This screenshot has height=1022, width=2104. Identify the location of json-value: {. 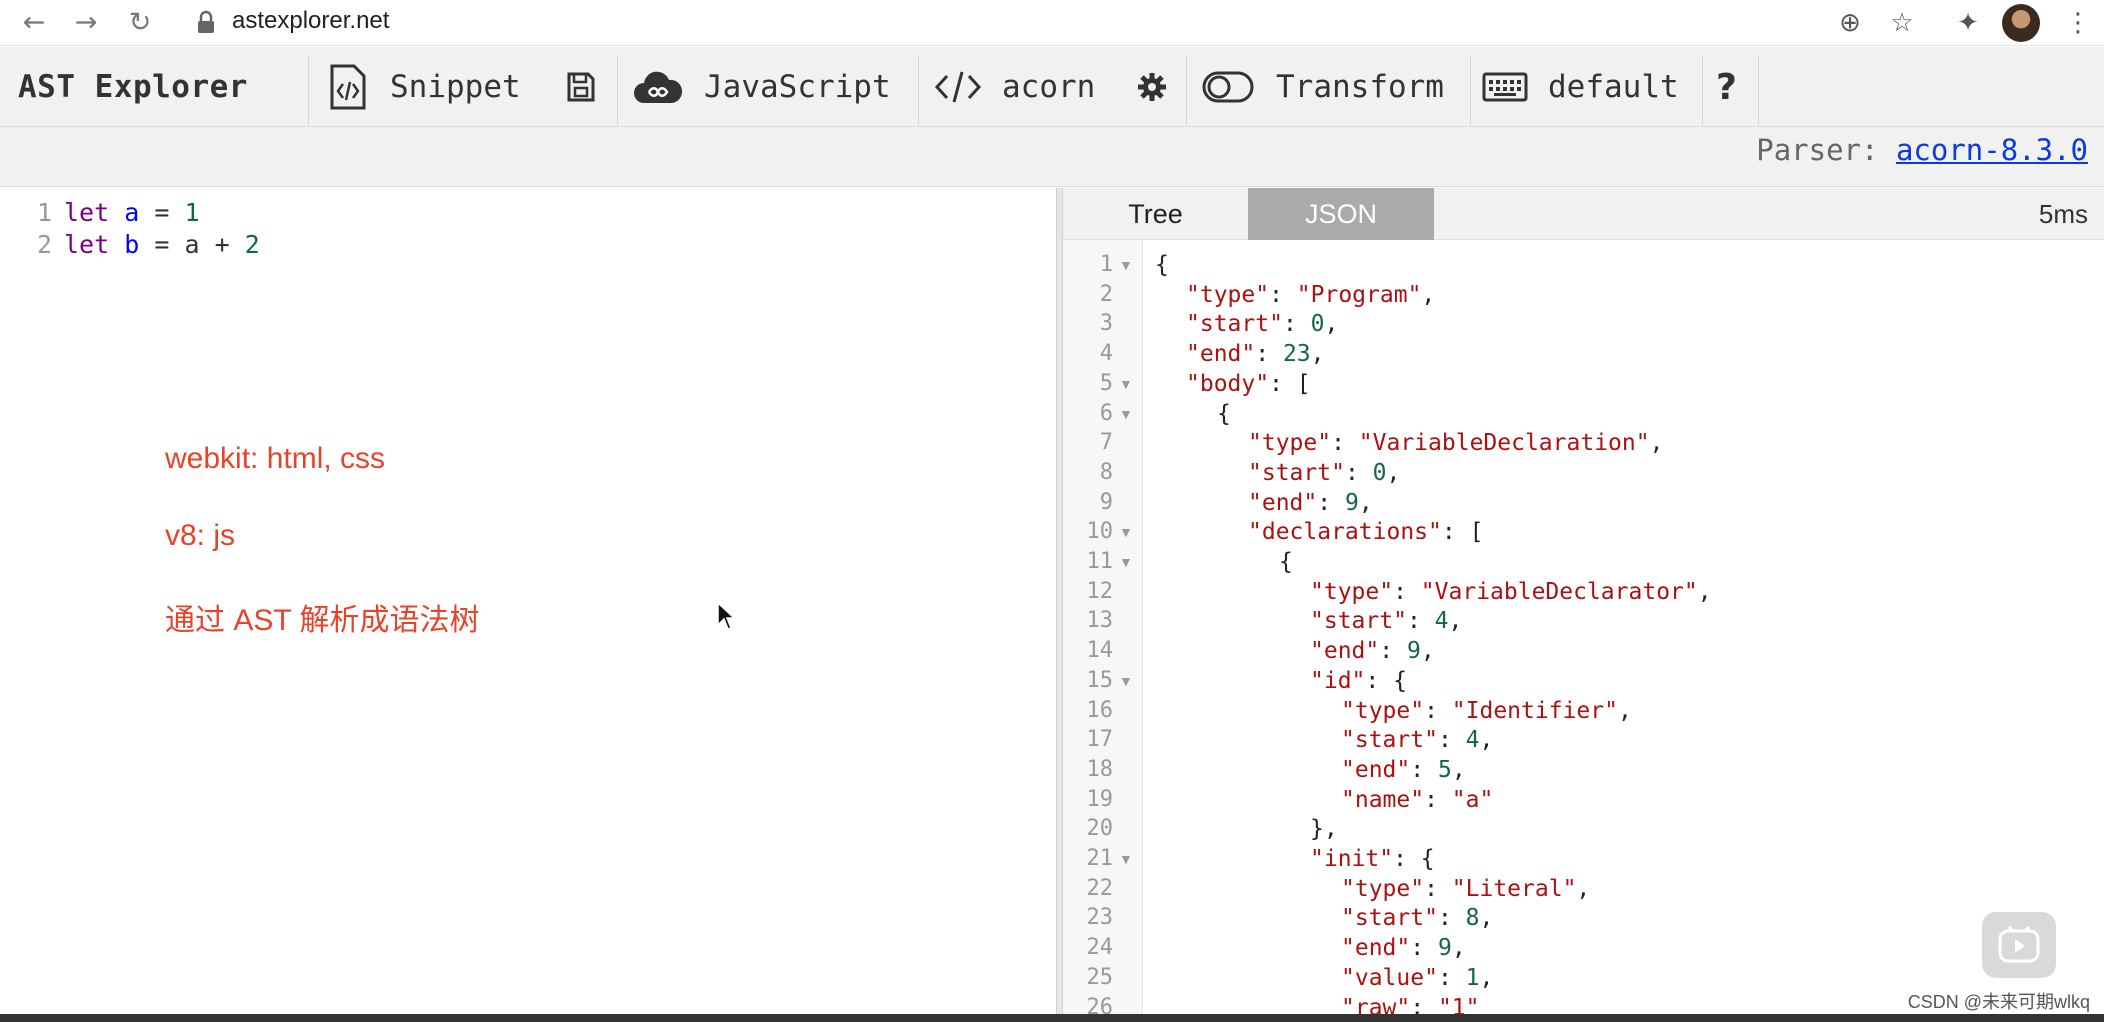
(1400, 680).